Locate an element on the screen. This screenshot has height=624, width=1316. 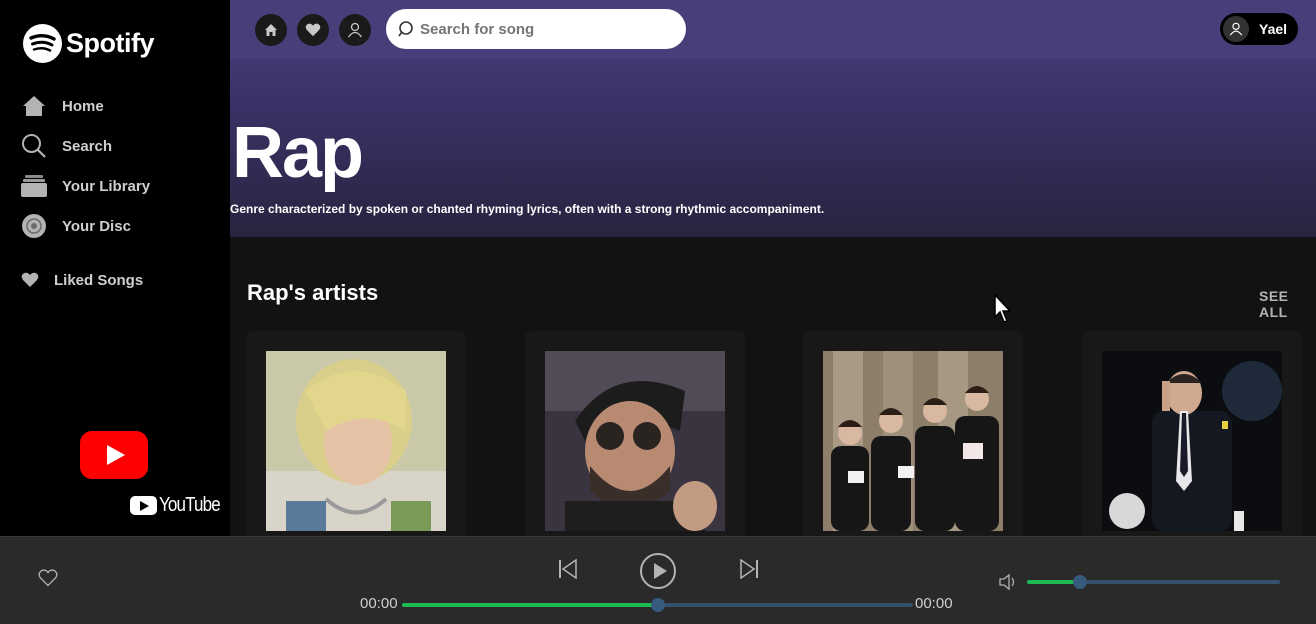
user-menu-button: Yael is located at coordinates (1259, 29).